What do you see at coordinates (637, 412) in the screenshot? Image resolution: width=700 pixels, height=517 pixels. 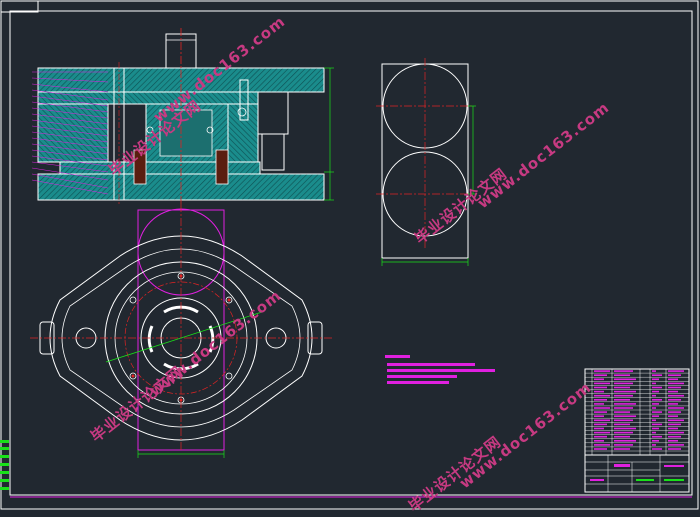 I see `parts-list` at bounding box center [637, 412].